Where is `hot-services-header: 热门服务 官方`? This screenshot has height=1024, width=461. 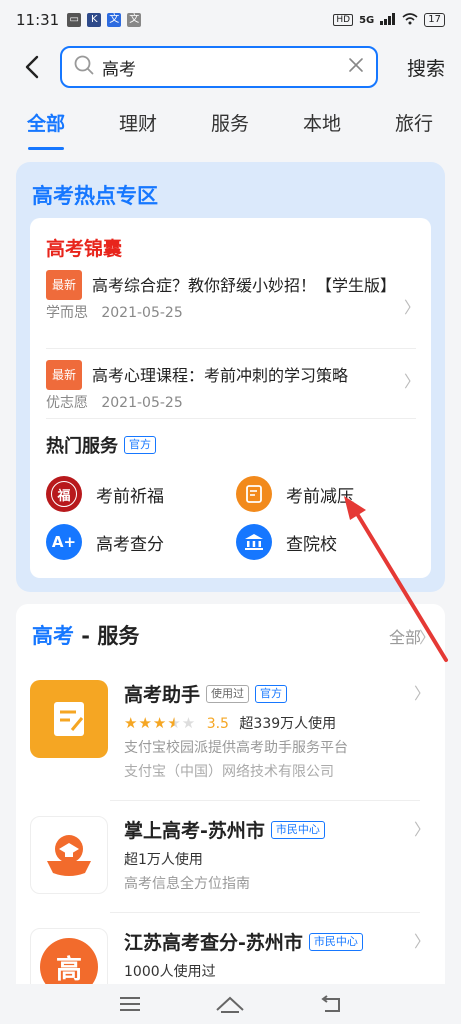 hot-services-header: 热门服务 官方 is located at coordinates (101, 445).